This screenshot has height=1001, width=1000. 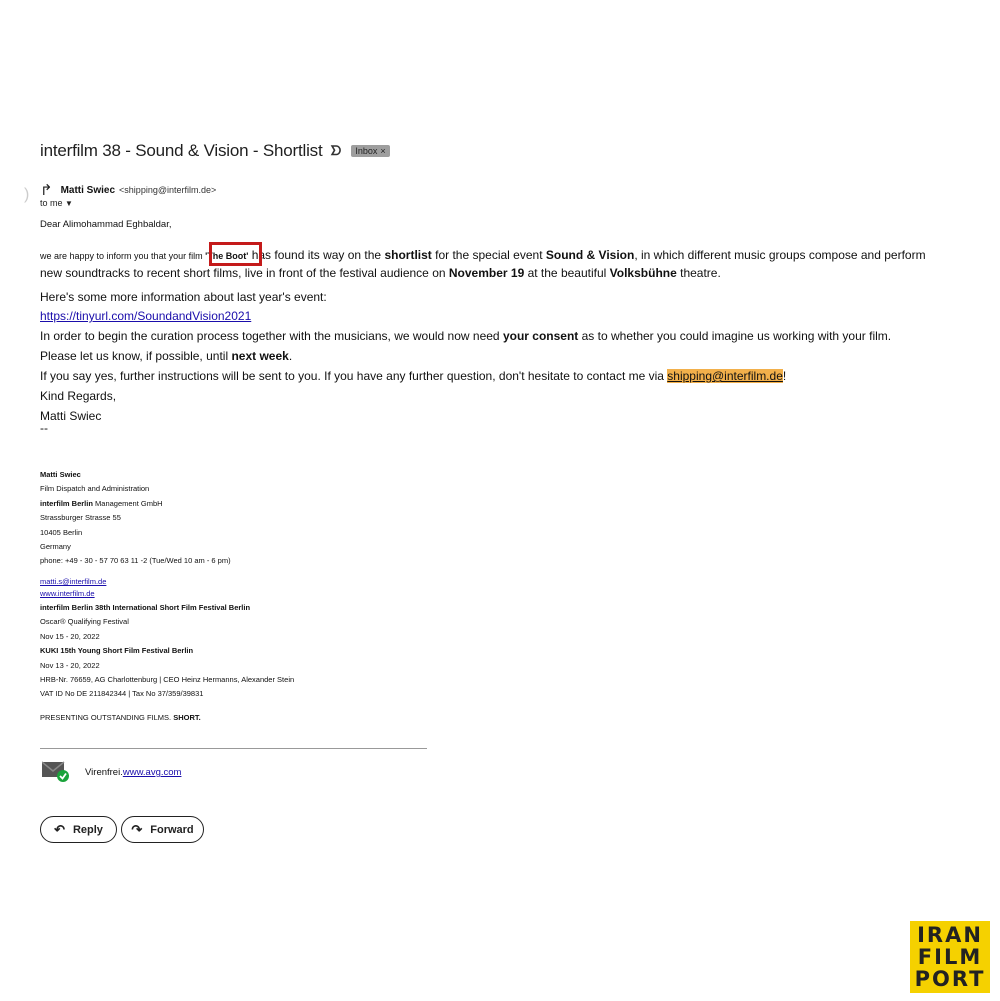 I want to click on deadline-text-end: ., so click(x=290, y=356).